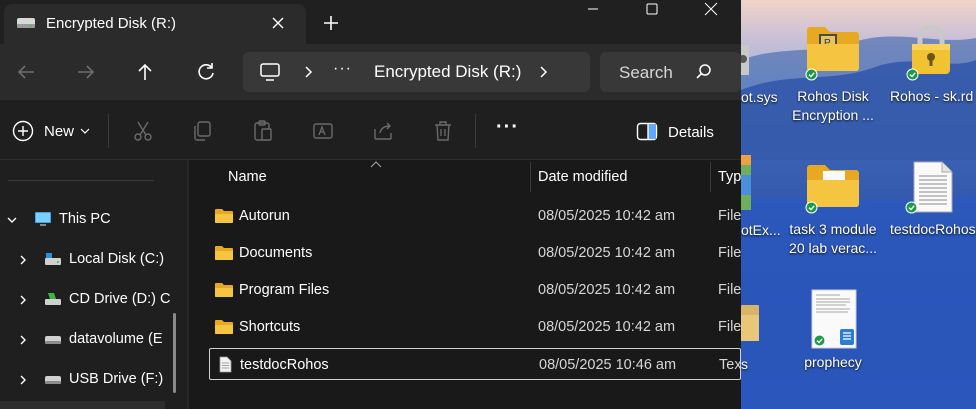 This screenshot has width=976, height=409. What do you see at coordinates (703, 71) in the screenshot?
I see `search-icon` at bounding box center [703, 71].